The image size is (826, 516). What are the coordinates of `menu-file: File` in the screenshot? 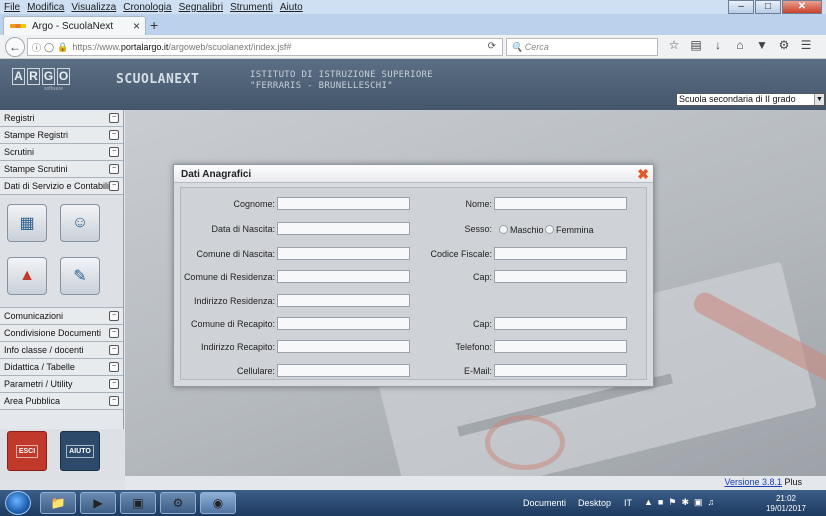 It's located at (12, 7).